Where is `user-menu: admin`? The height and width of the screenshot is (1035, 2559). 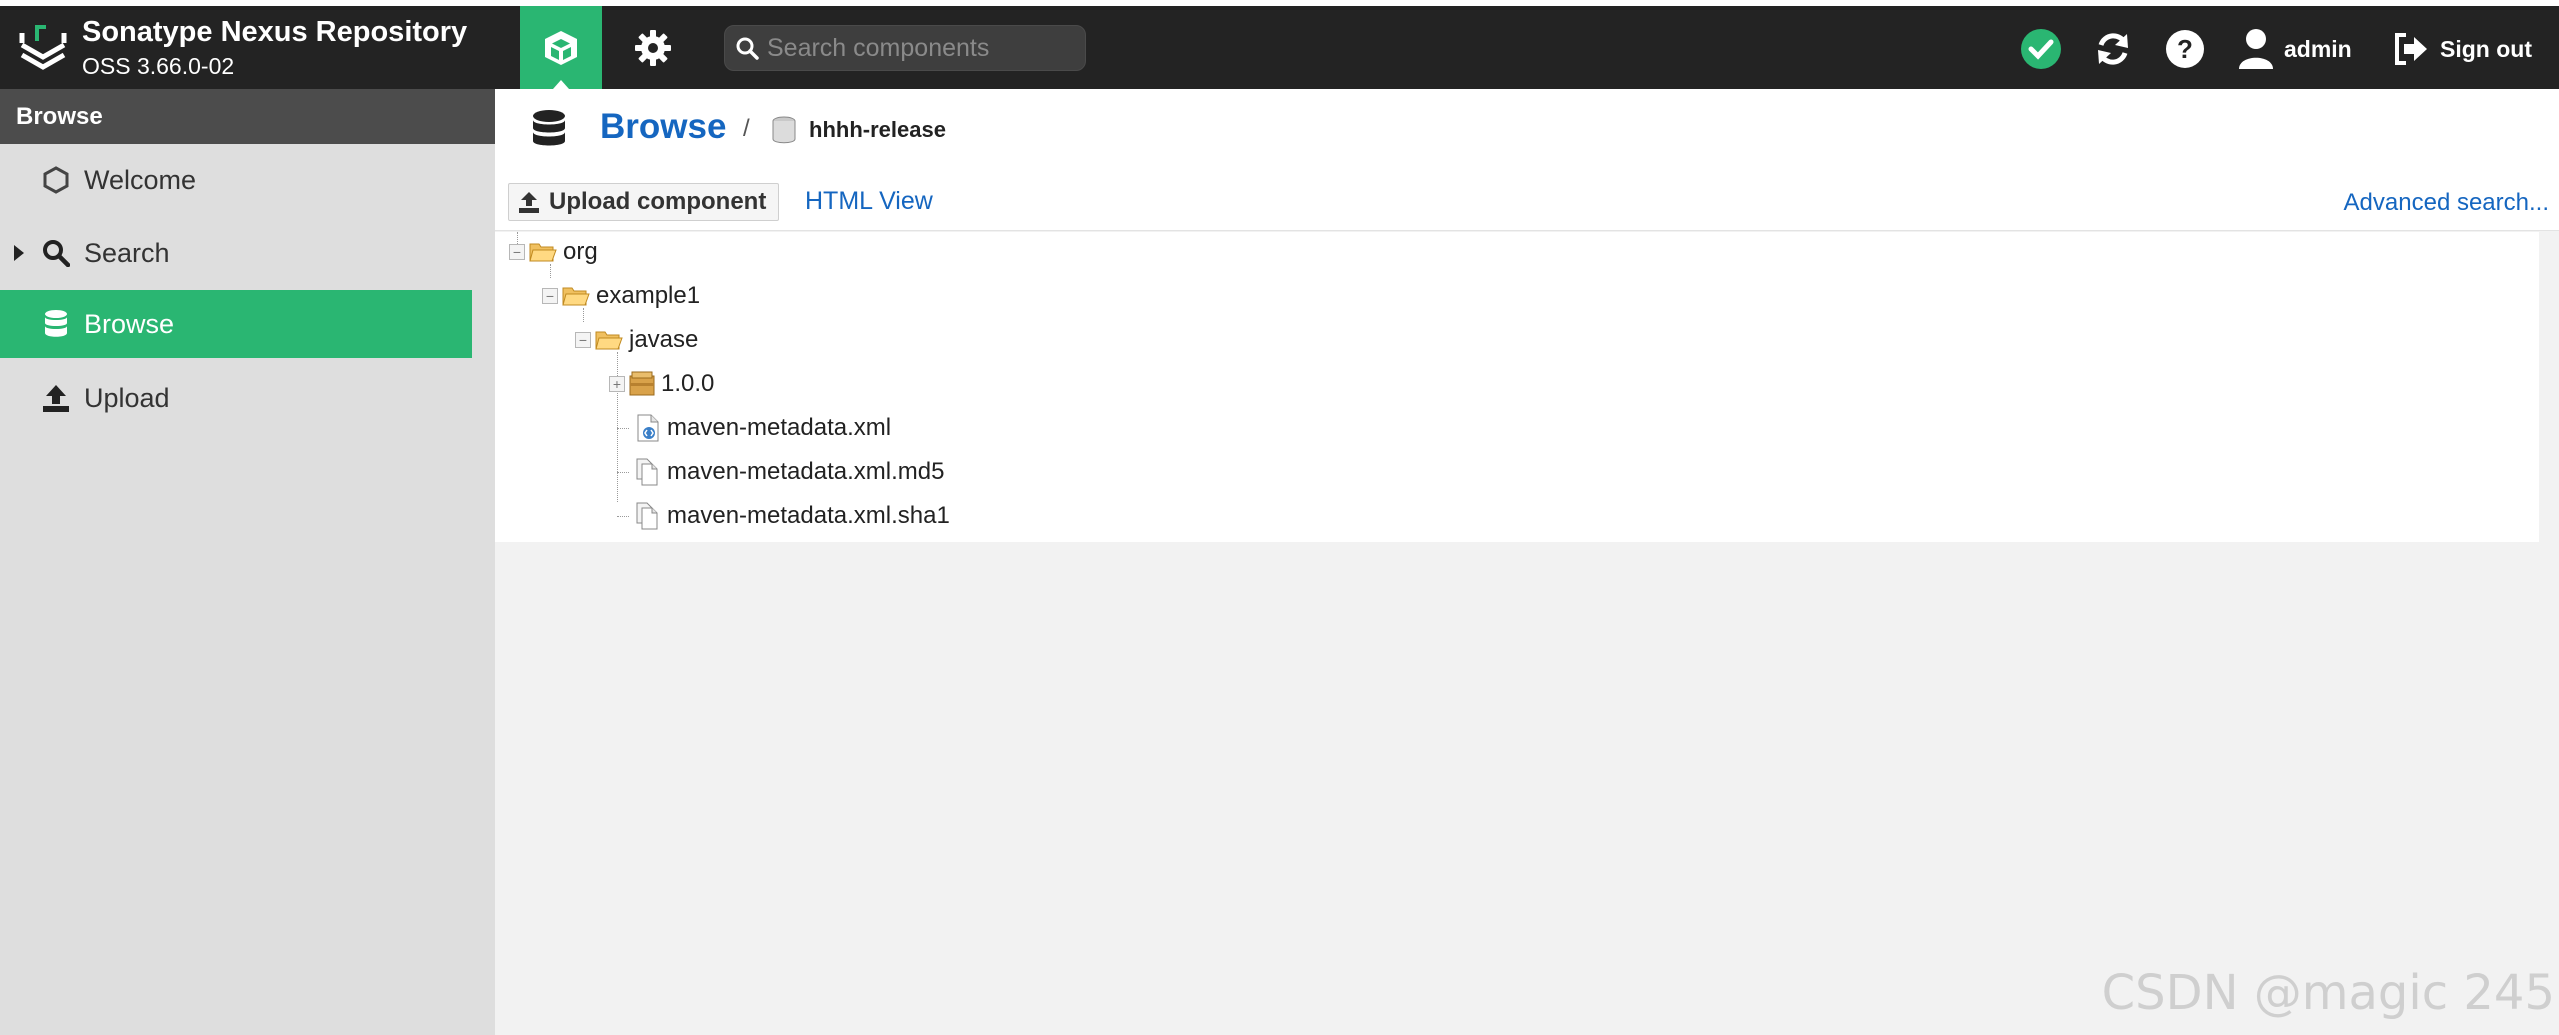
user-menu: admin is located at coordinates (2295, 49).